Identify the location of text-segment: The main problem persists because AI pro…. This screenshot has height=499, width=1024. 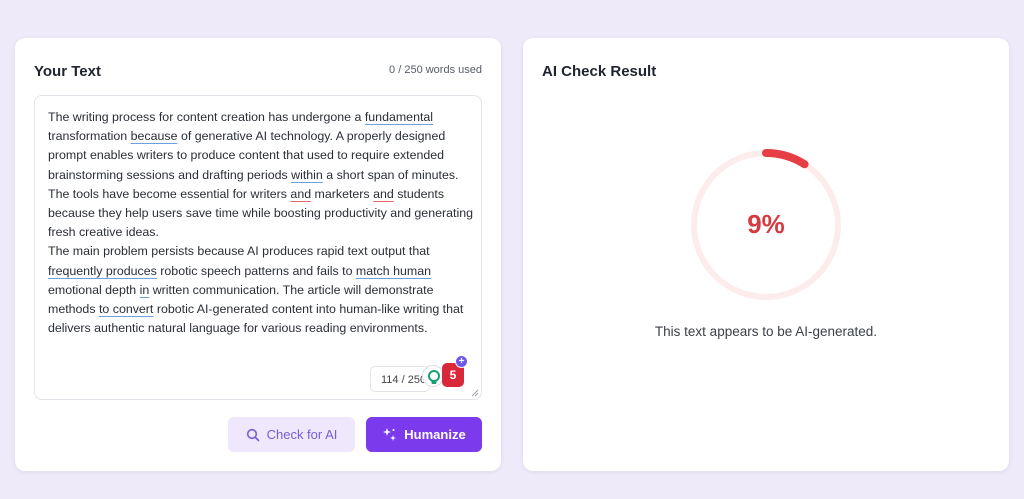
(239, 251).